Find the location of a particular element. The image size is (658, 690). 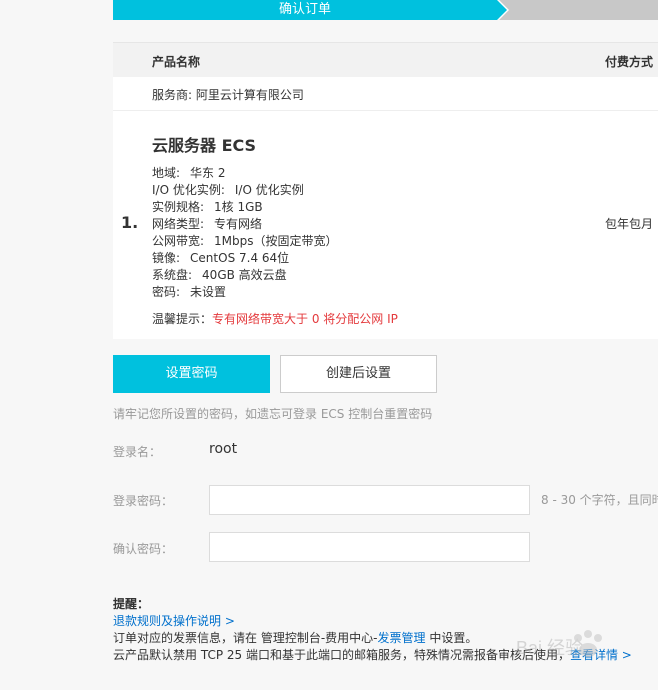

tip-label: 温馨提示： is located at coordinates (182, 319).